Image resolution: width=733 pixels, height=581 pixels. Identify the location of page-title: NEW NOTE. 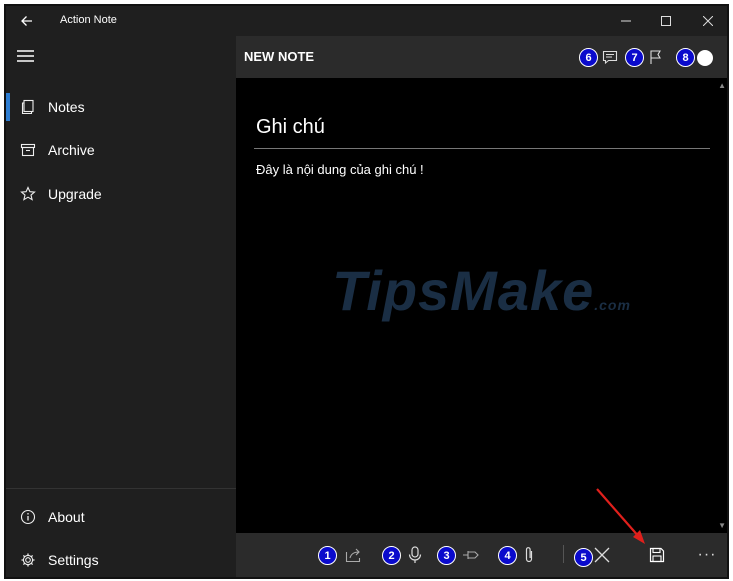
(279, 56).